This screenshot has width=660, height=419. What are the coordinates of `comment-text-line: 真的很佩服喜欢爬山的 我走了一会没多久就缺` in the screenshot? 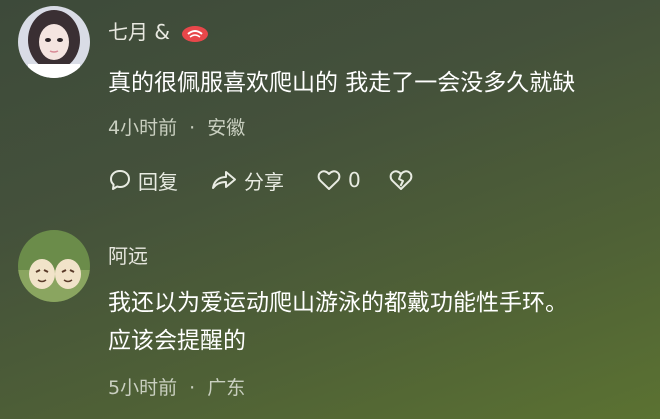 It's located at (342, 83).